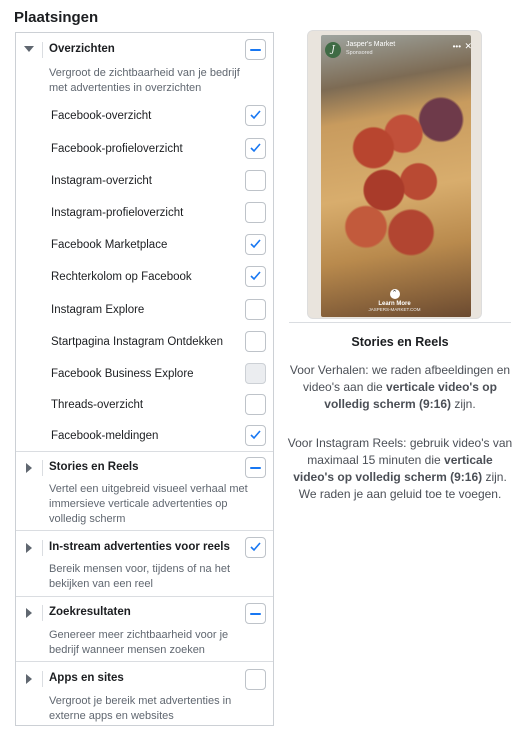  I want to click on group-title-instream: In-stream advertenties voor reels, so click(139, 547).